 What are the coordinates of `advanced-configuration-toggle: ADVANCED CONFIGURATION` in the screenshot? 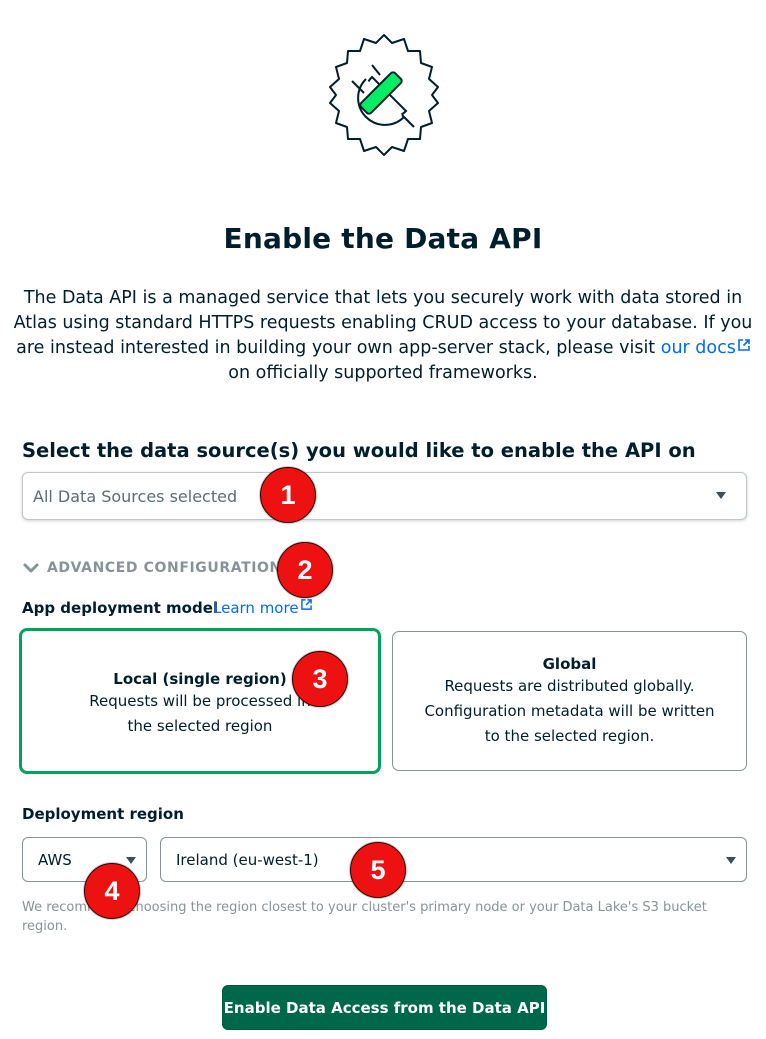 It's located at (152, 568).